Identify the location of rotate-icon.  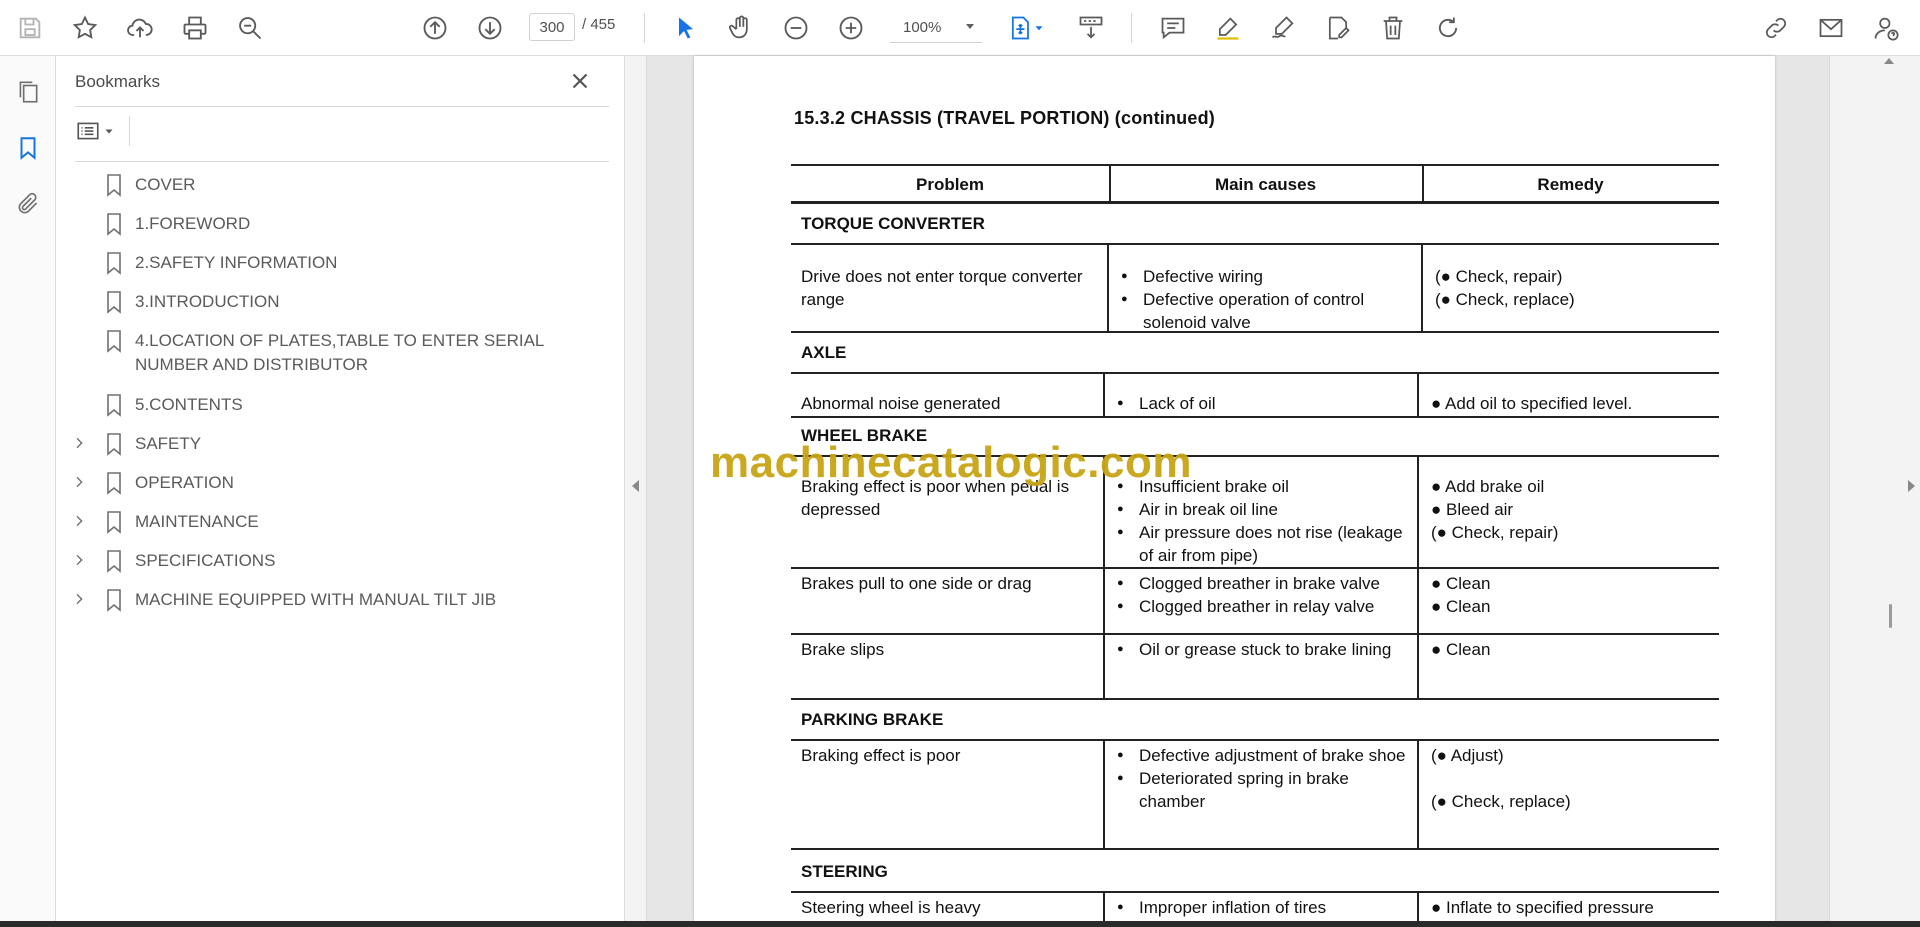
(1448, 28).